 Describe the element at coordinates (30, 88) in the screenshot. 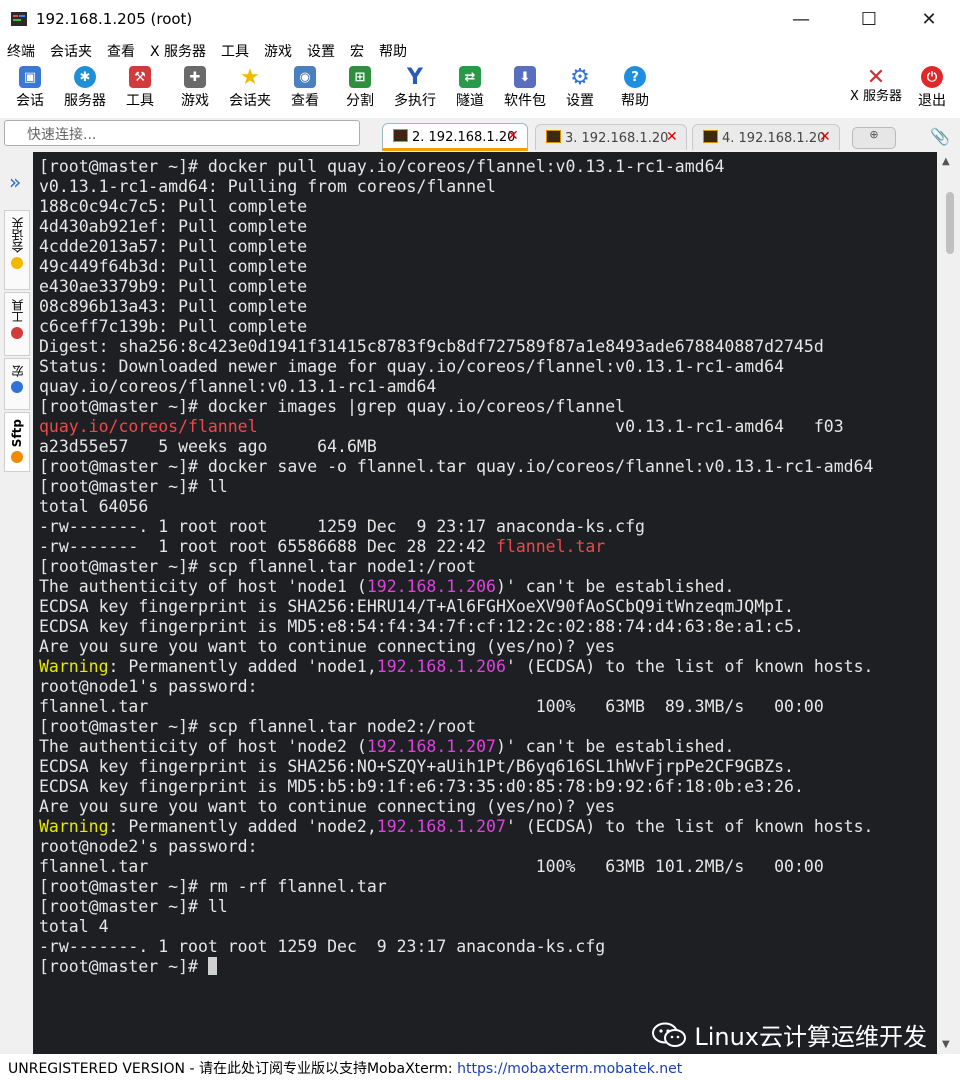

I see `toolbar-session-button: ▣ 会话` at that location.